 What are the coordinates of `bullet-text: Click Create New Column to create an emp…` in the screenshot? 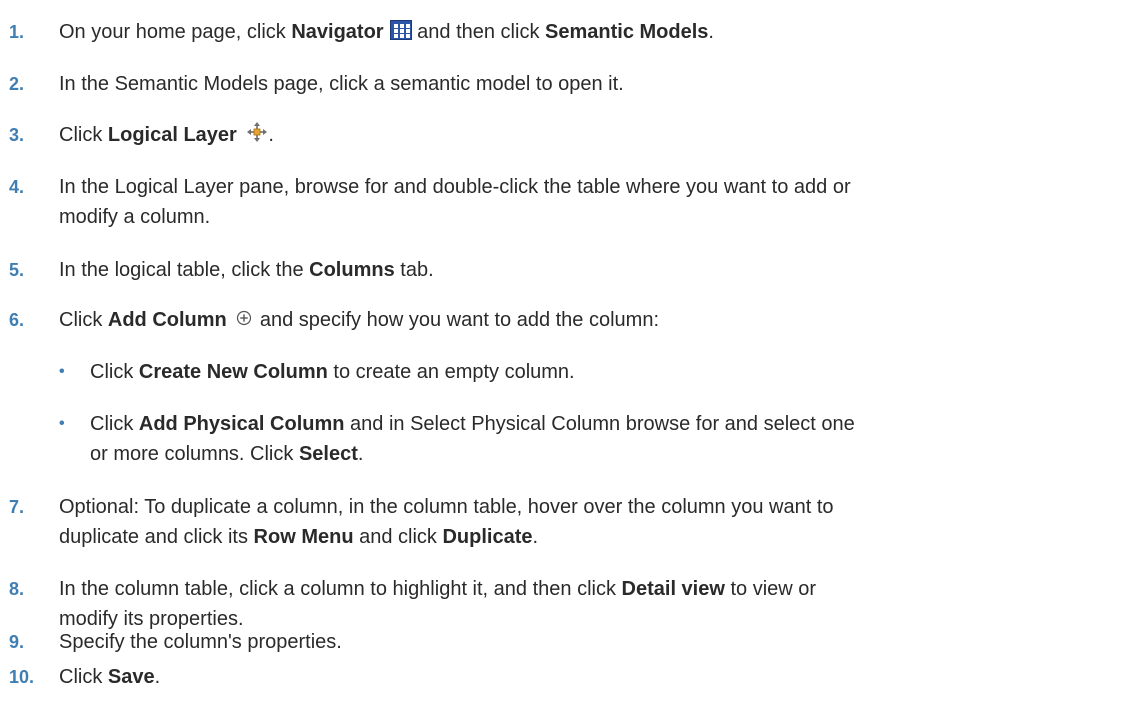 It's located at (605, 372).